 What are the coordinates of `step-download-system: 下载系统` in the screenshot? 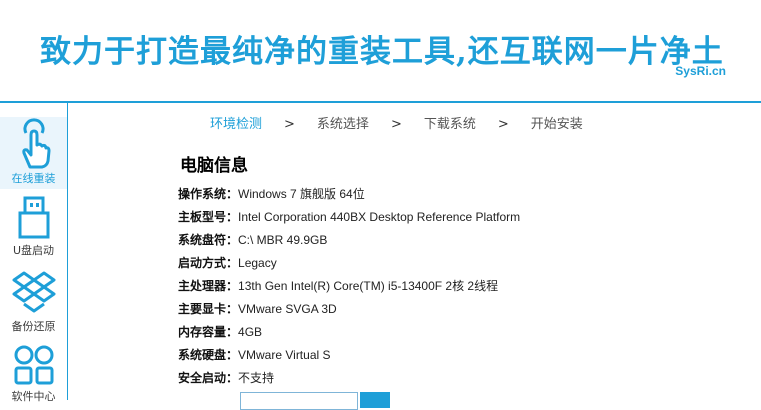 It's located at (449, 124).